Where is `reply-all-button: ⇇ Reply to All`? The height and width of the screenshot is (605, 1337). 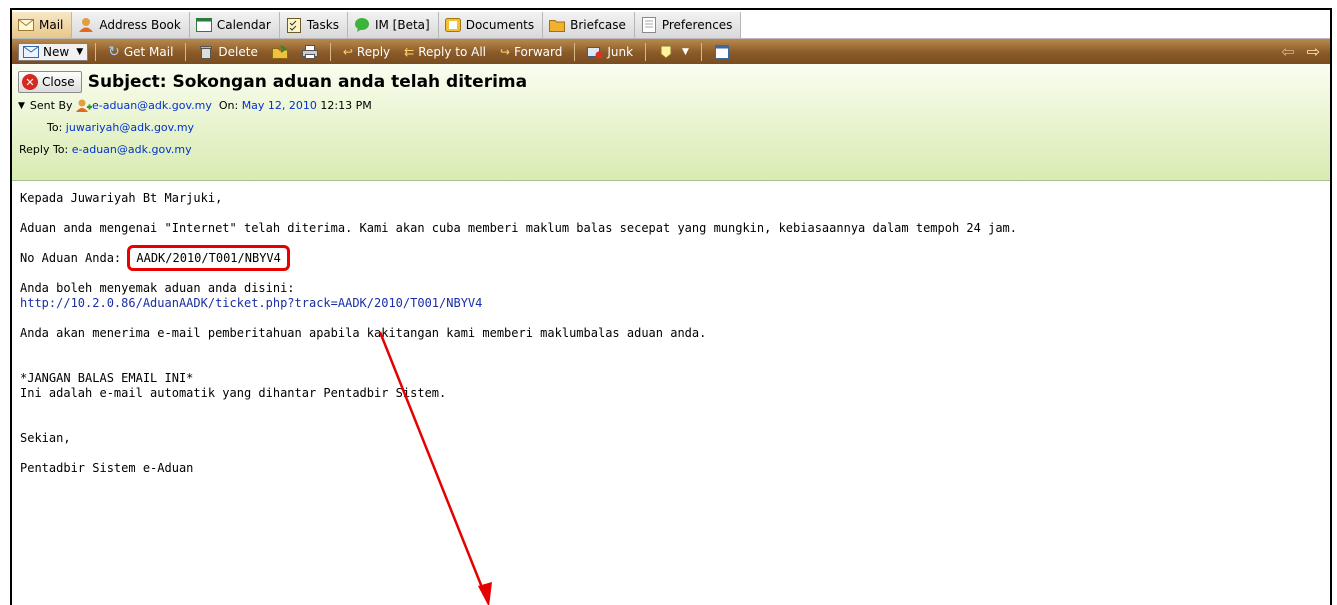
reply-all-button: ⇇ Reply to All is located at coordinates (445, 52).